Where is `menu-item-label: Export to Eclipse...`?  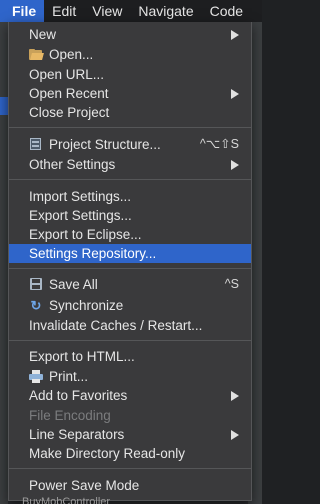 menu-item-label: Export to Eclipse... is located at coordinates (85, 234).